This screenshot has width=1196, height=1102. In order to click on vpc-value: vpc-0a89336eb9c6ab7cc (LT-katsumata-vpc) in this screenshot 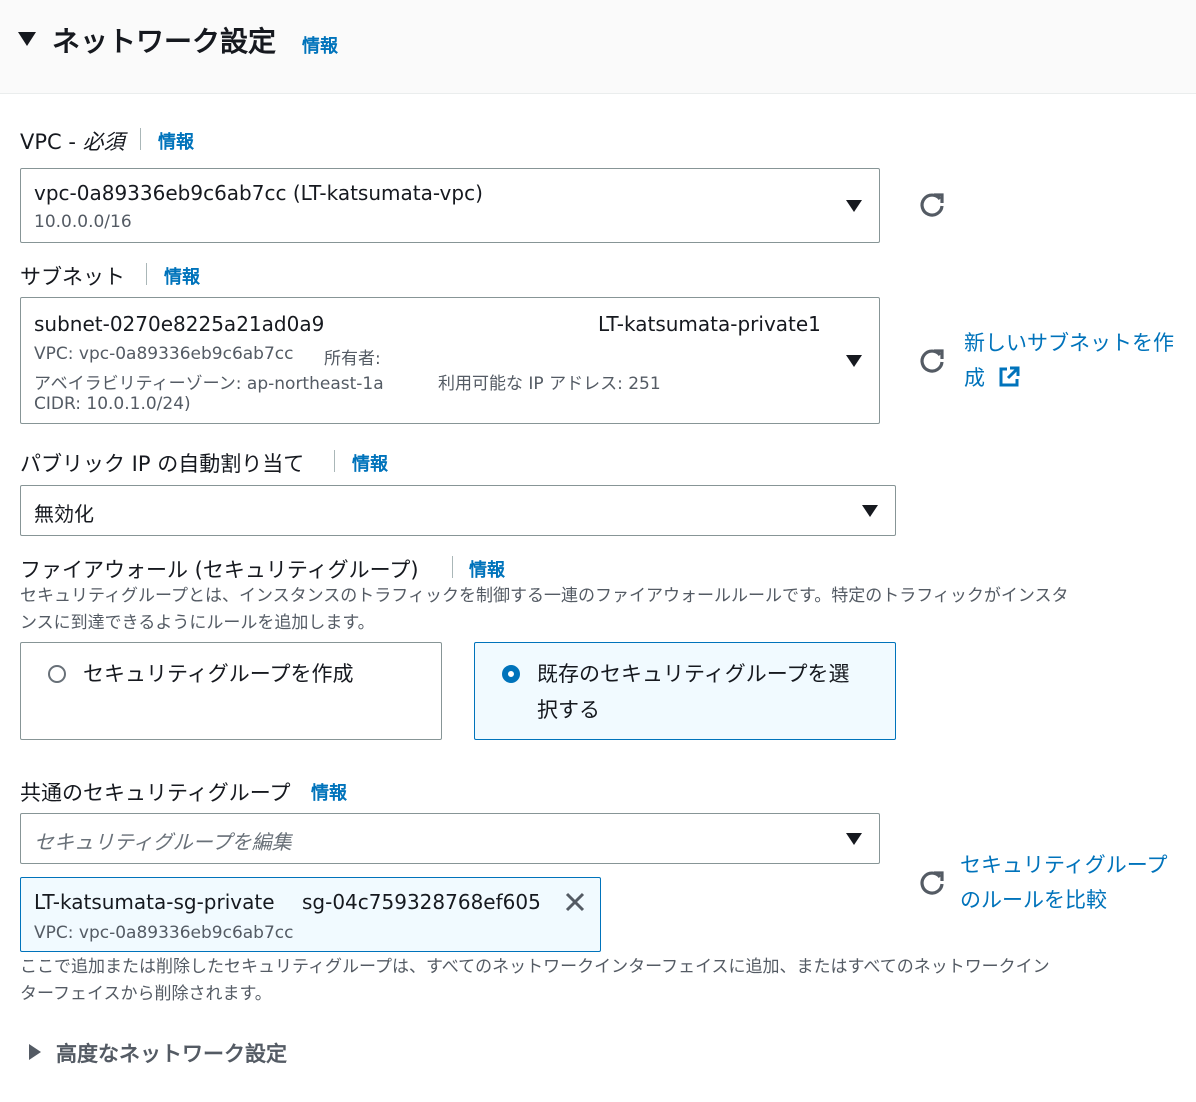, I will do `click(258, 193)`.